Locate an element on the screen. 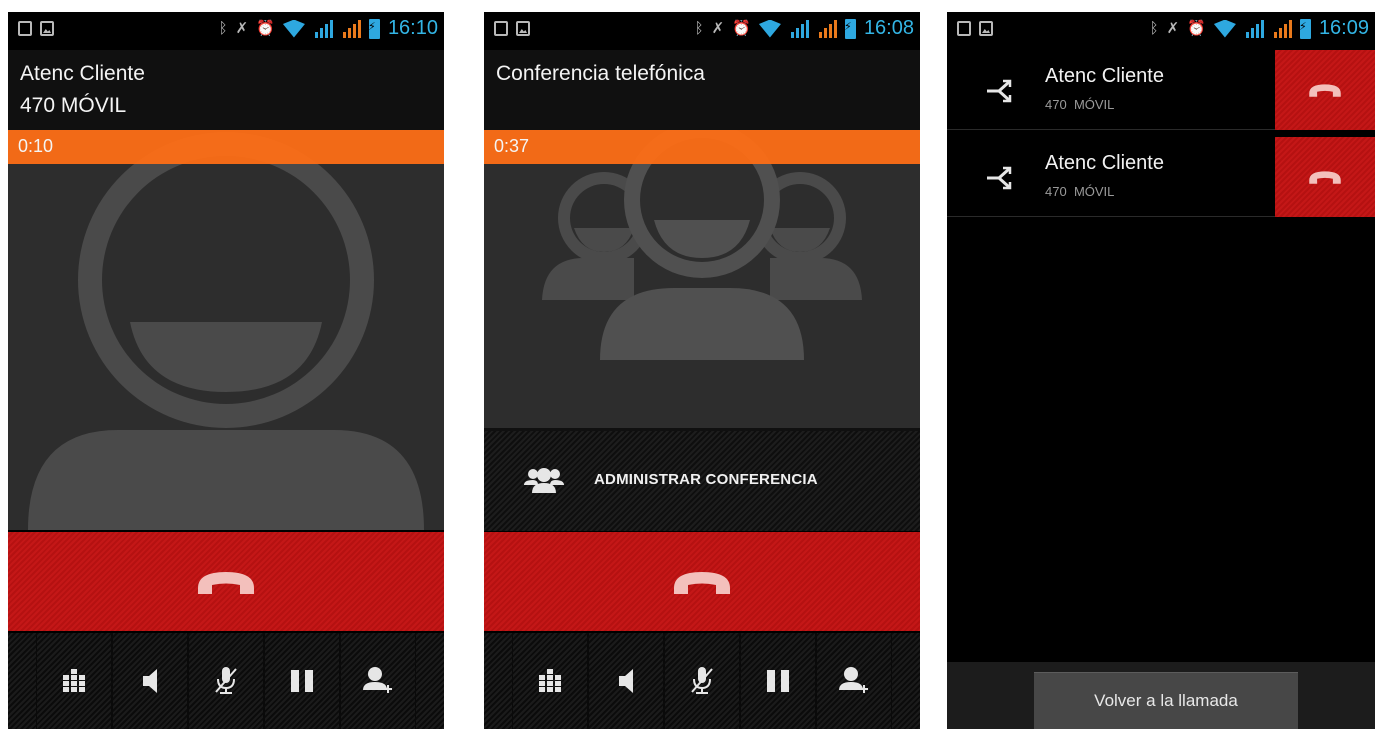 The width and height of the screenshot is (1375, 729). manage-conference-label: ADMINISTRAR CONFERENCIA is located at coordinates (706, 479).